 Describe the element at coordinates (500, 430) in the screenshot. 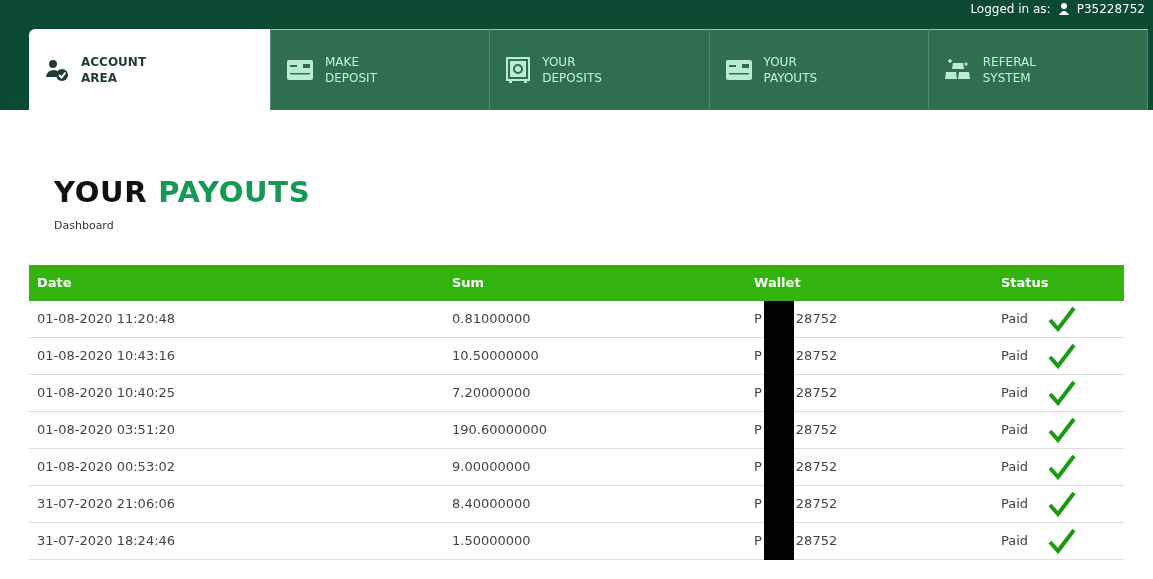

I see `sum-cell-text: 190.60000000` at that location.